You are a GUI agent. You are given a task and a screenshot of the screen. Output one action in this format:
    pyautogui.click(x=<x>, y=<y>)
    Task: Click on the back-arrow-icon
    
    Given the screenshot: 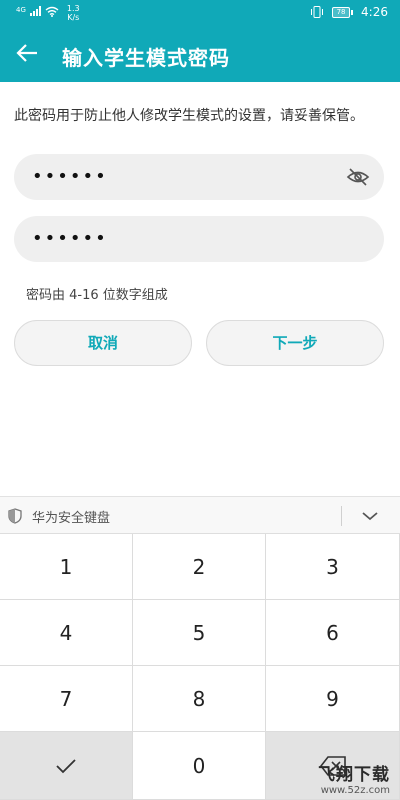 What is the action you would take?
    pyautogui.click(x=27, y=53)
    